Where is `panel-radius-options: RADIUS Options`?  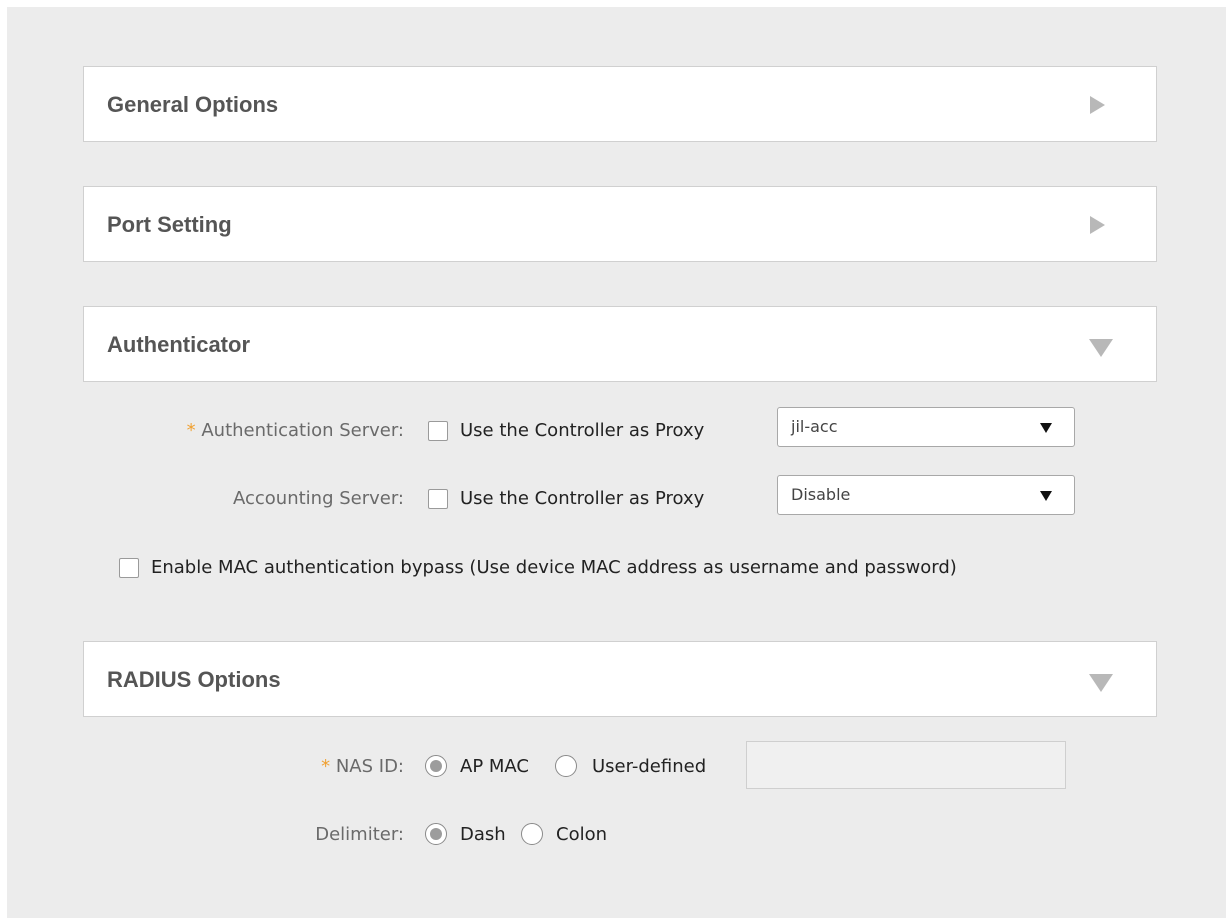
panel-radius-options: RADIUS Options is located at coordinates (620, 679).